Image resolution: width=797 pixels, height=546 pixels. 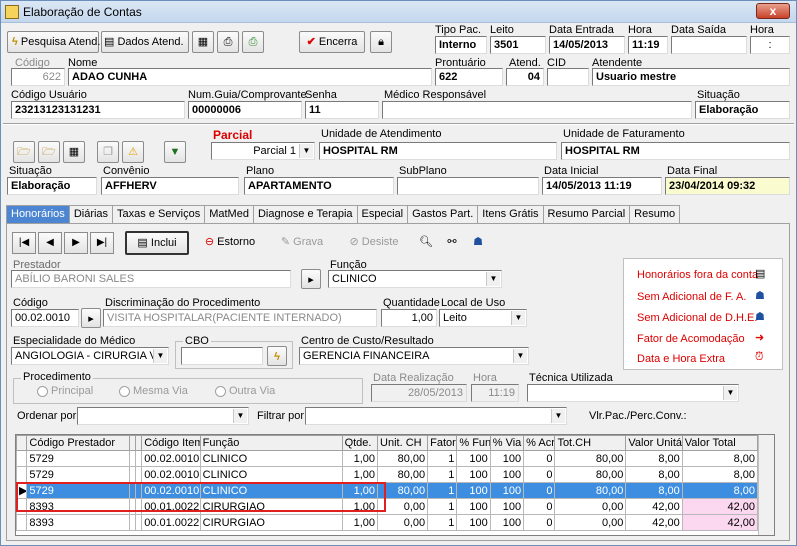 What do you see at coordinates (171, 443) in the screenshot?
I see `col-codigo-item: Código Item` at bounding box center [171, 443].